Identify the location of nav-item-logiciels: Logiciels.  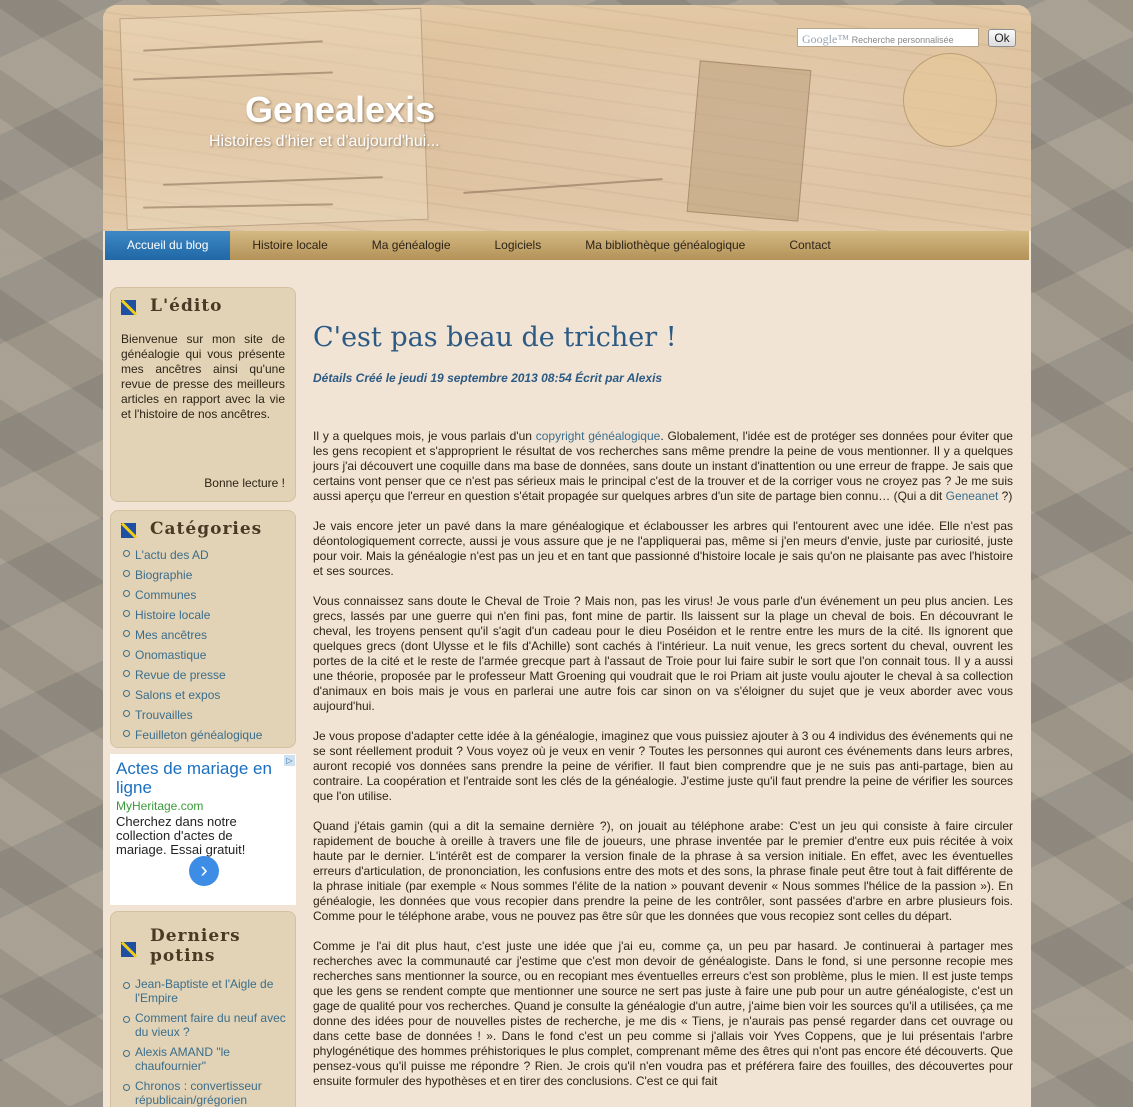
(518, 245).